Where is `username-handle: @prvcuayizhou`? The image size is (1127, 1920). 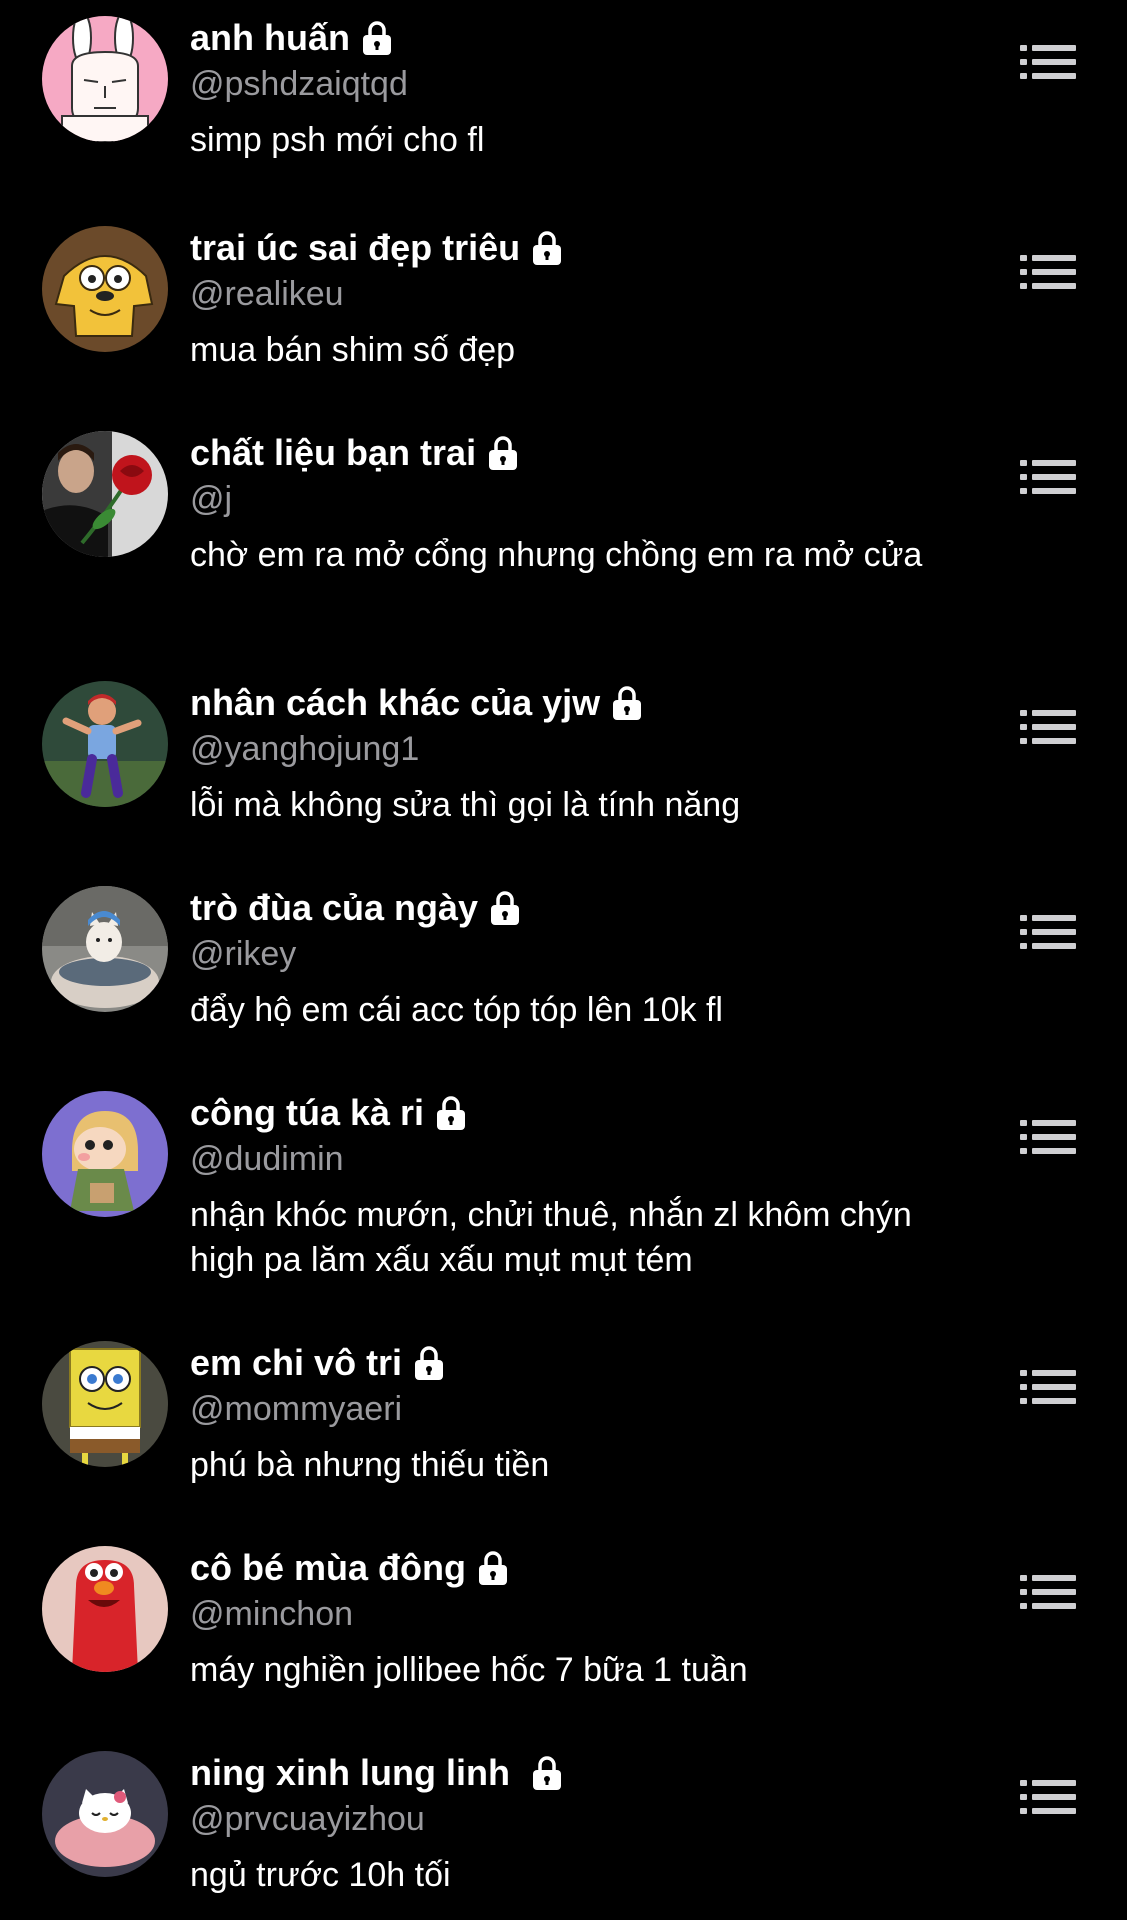 username-handle: @prvcuayizhou is located at coordinates (585, 1819).